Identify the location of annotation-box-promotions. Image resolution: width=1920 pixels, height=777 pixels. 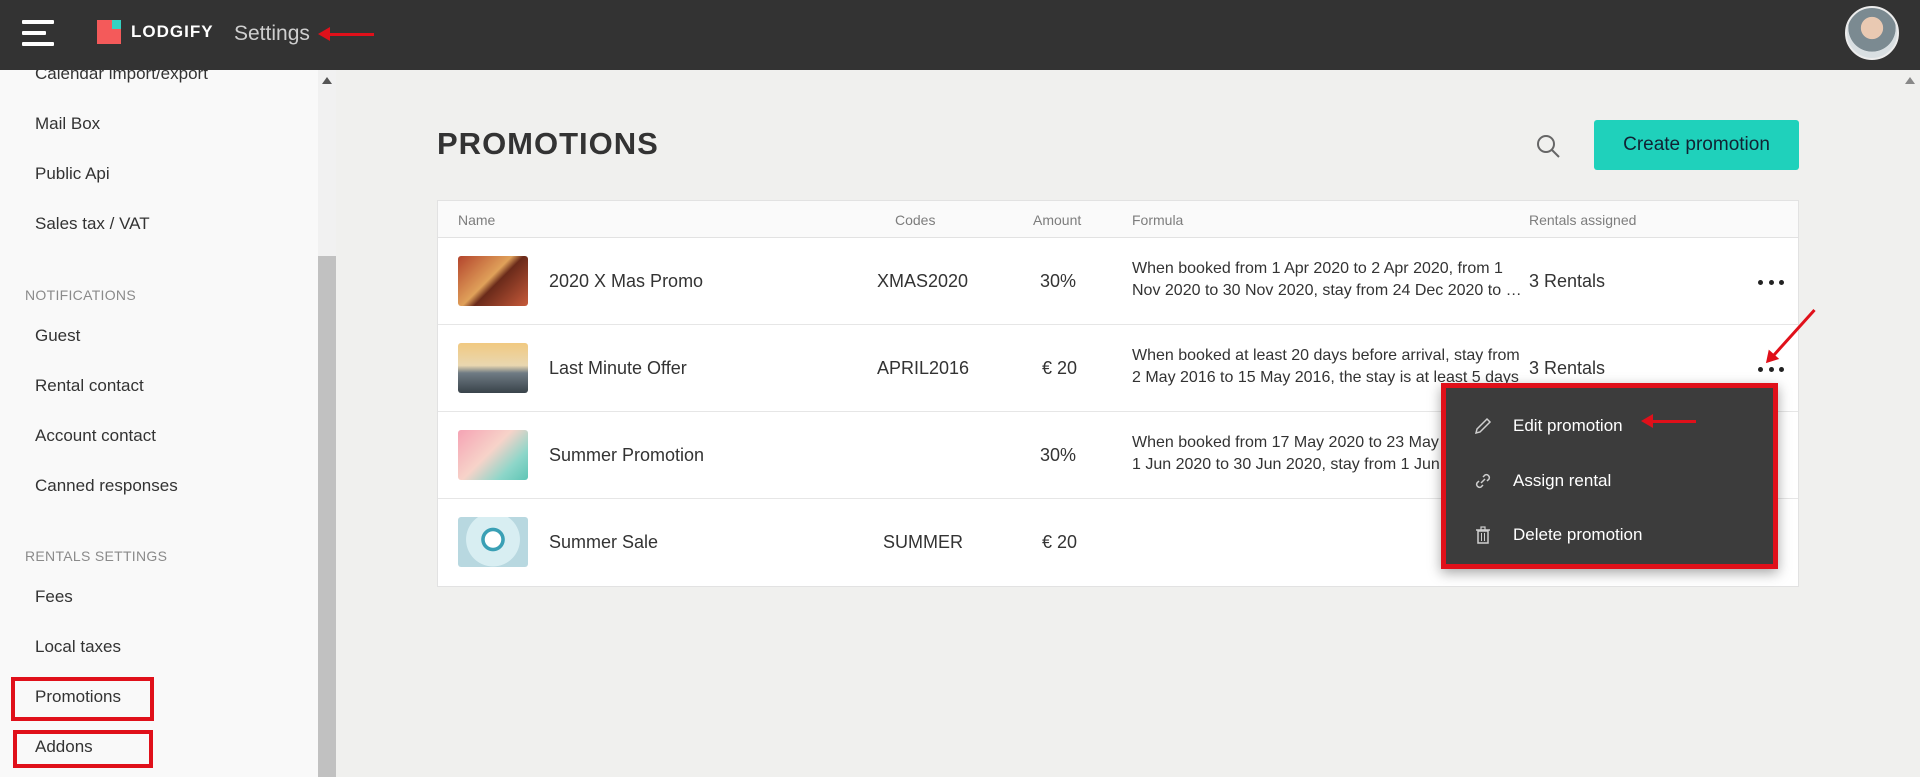
(82, 699).